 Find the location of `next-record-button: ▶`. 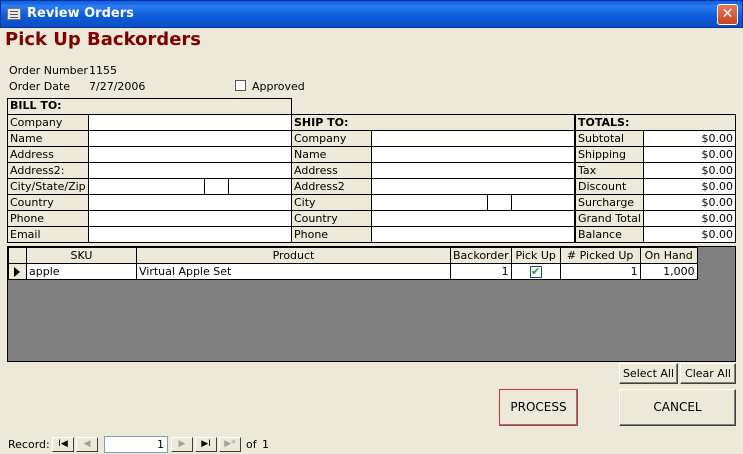

next-record-button: ▶ is located at coordinates (182, 444).